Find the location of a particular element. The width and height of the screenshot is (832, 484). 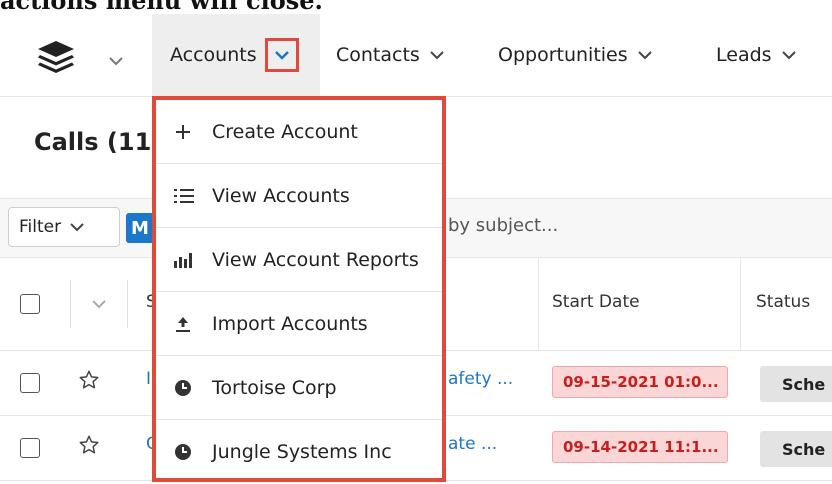

nav-tab-label: Contacts is located at coordinates (378, 55).